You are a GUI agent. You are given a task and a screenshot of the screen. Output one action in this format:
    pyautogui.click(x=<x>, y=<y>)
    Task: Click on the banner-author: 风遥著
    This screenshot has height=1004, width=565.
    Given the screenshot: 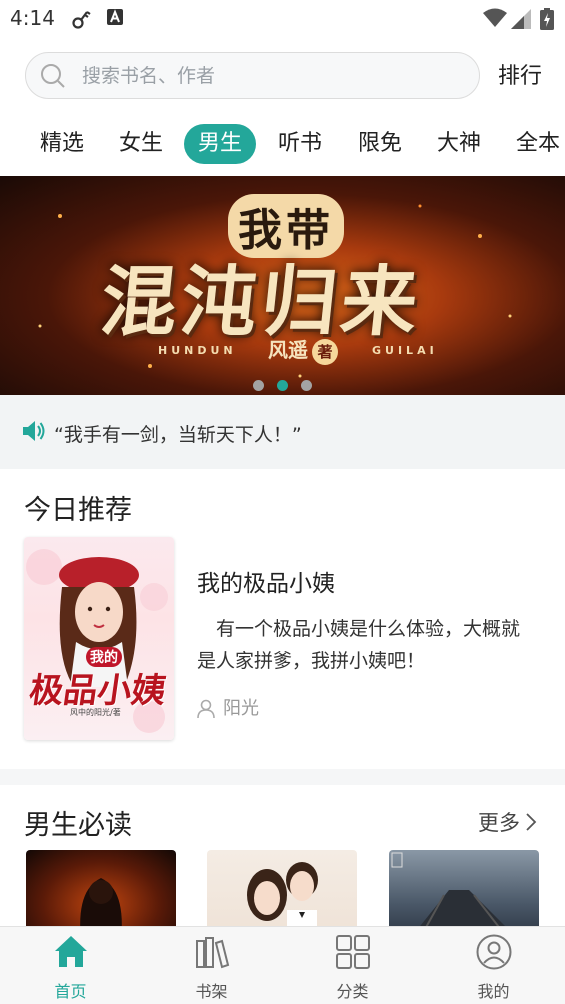 What is the action you would take?
    pyautogui.click(x=303, y=349)
    